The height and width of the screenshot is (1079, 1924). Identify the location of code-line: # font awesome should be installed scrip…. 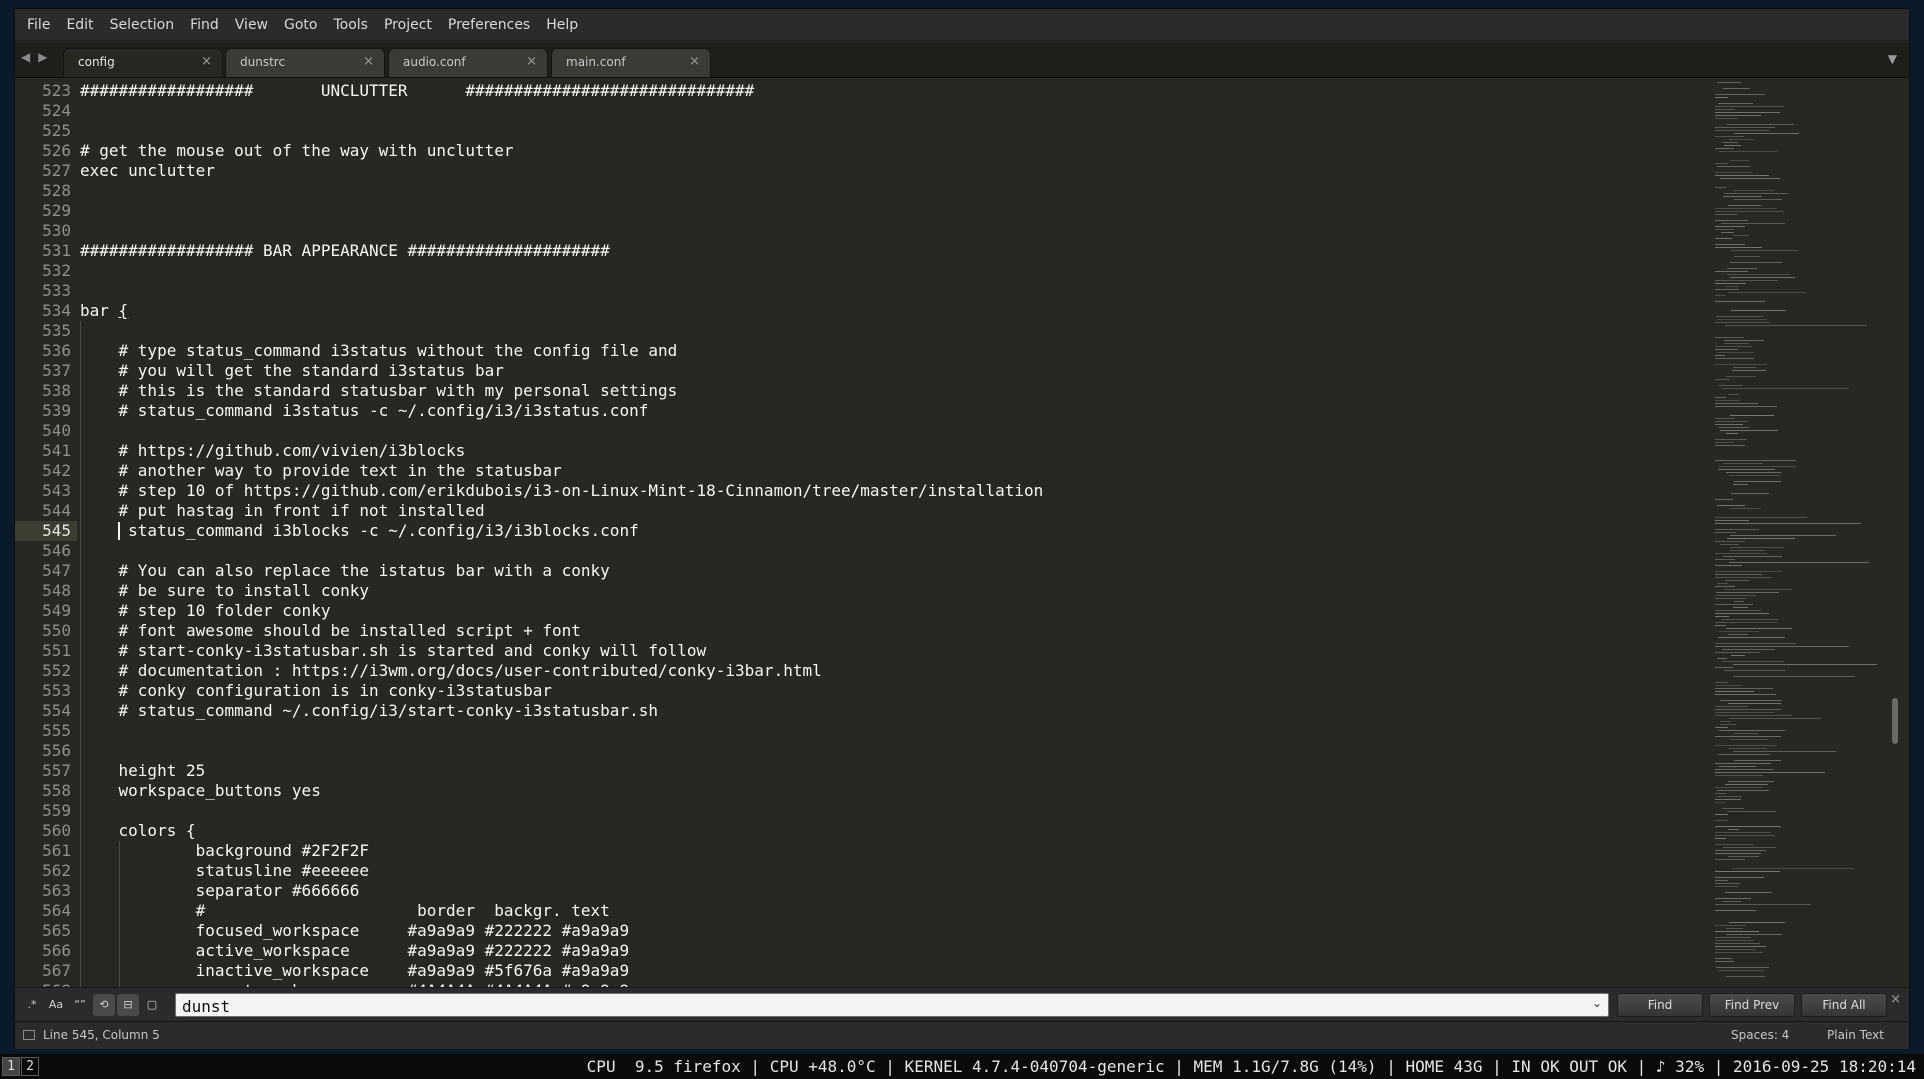
(330, 631).